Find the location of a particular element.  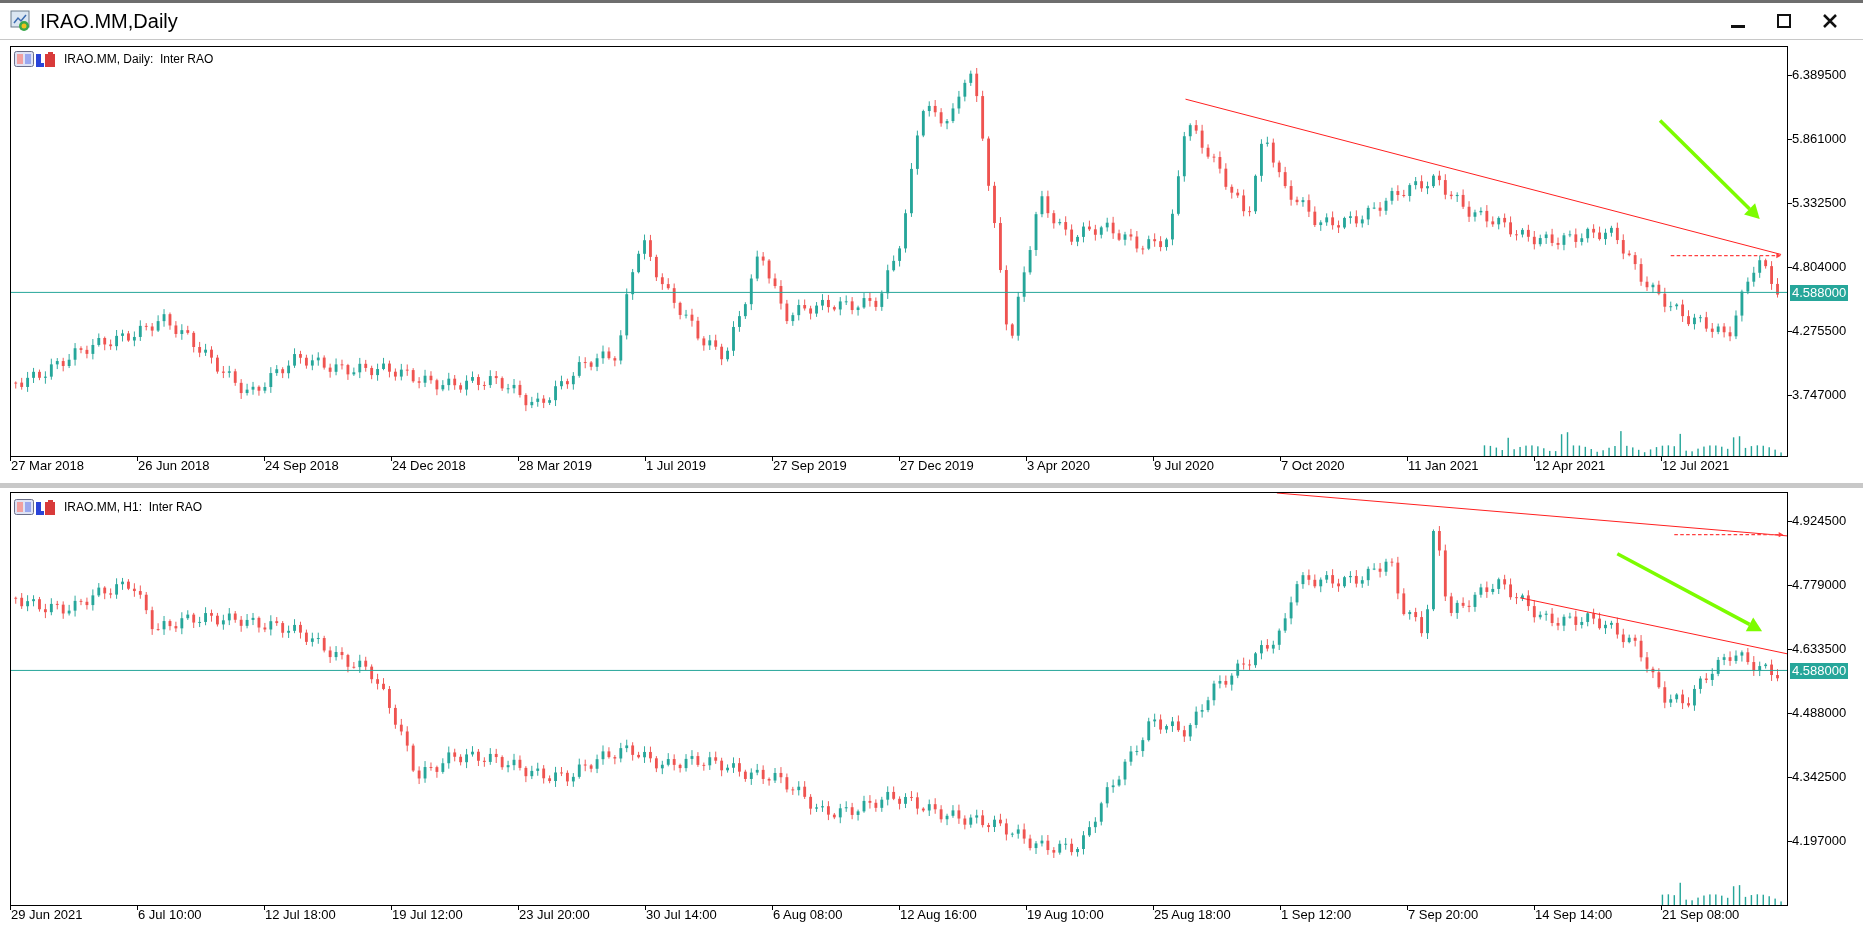

price-label: 4.197000 is located at coordinates (1819, 841).